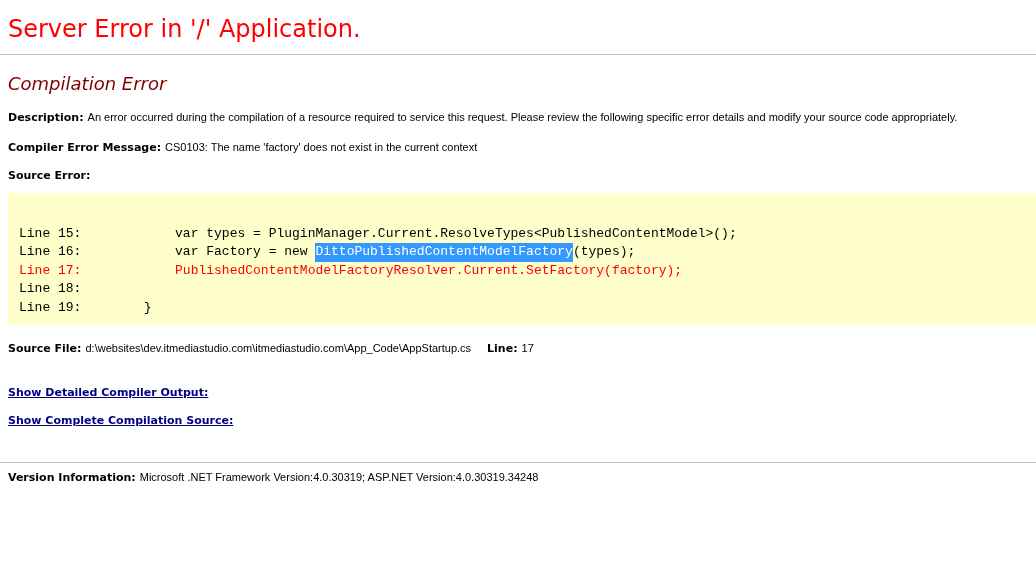 This screenshot has width=1036, height=572. I want to click on code-line: Line 19: }, so click(85, 307).